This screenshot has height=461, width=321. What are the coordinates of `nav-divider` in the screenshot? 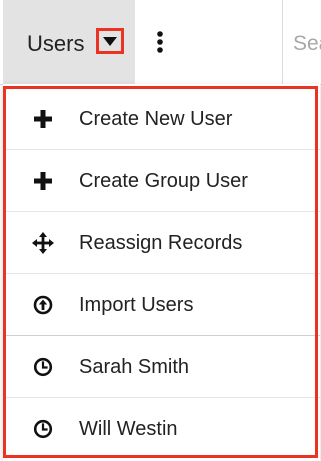 It's located at (282, 42).